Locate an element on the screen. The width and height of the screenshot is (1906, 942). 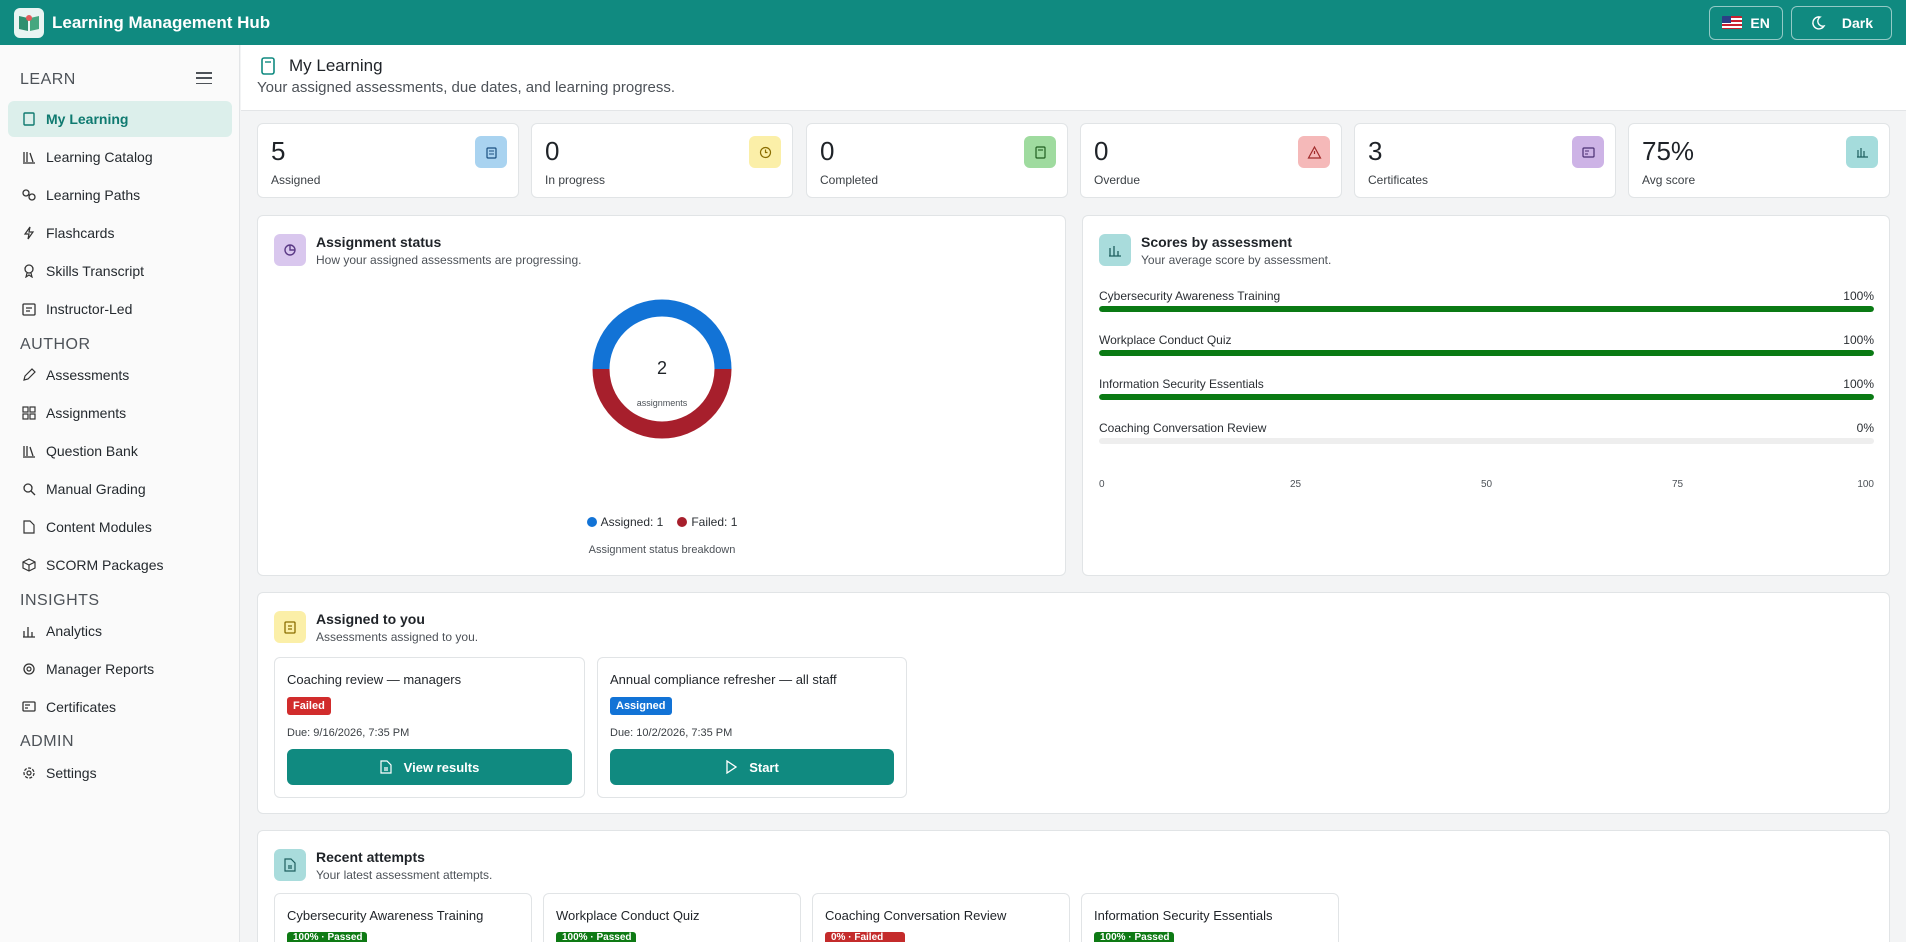
bar-chart-icon is located at coordinates (1115, 250).